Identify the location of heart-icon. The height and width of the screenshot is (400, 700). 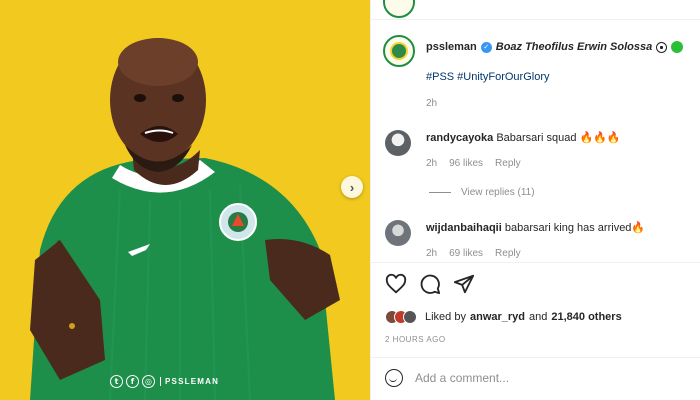
(396, 284).